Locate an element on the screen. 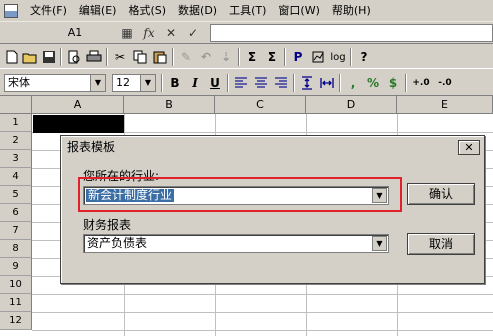 The width and height of the screenshot is (493, 336). cancel-entry-button: ✕ is located at coordinates (171, 33).